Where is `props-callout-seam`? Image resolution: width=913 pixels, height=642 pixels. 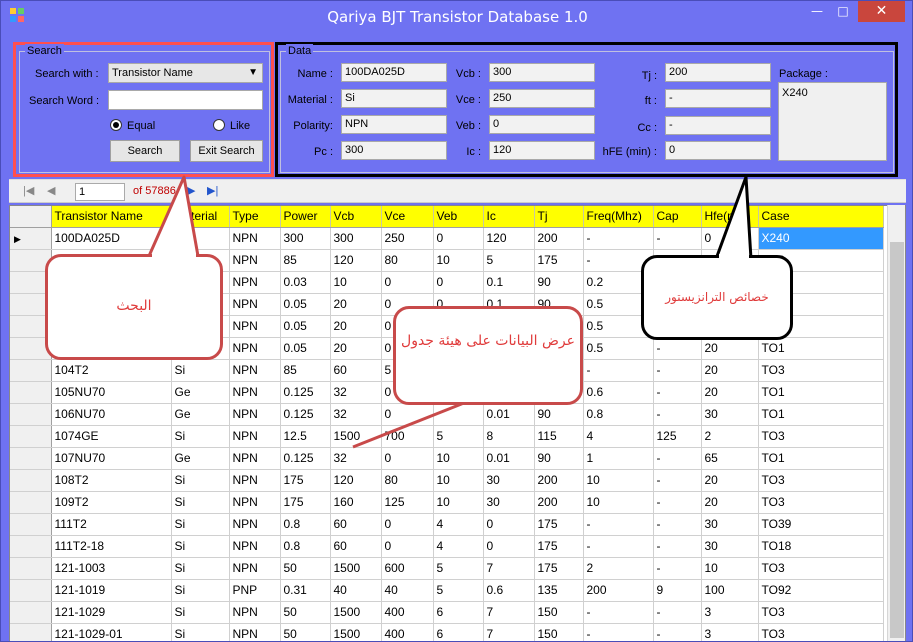
props-callout-seam is located at coordinates (734, 257).